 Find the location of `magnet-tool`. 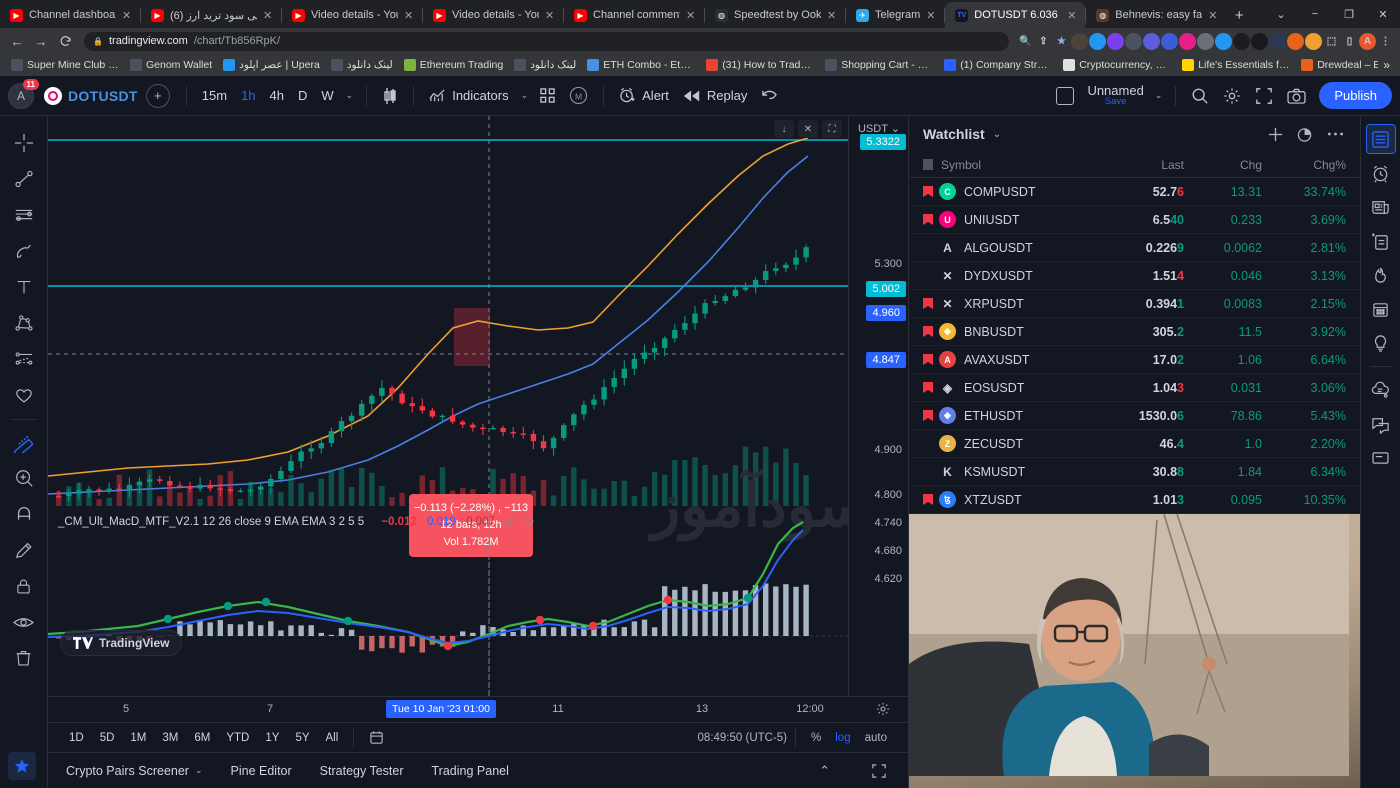

magnet-tool is located at coordinates (24, 514).